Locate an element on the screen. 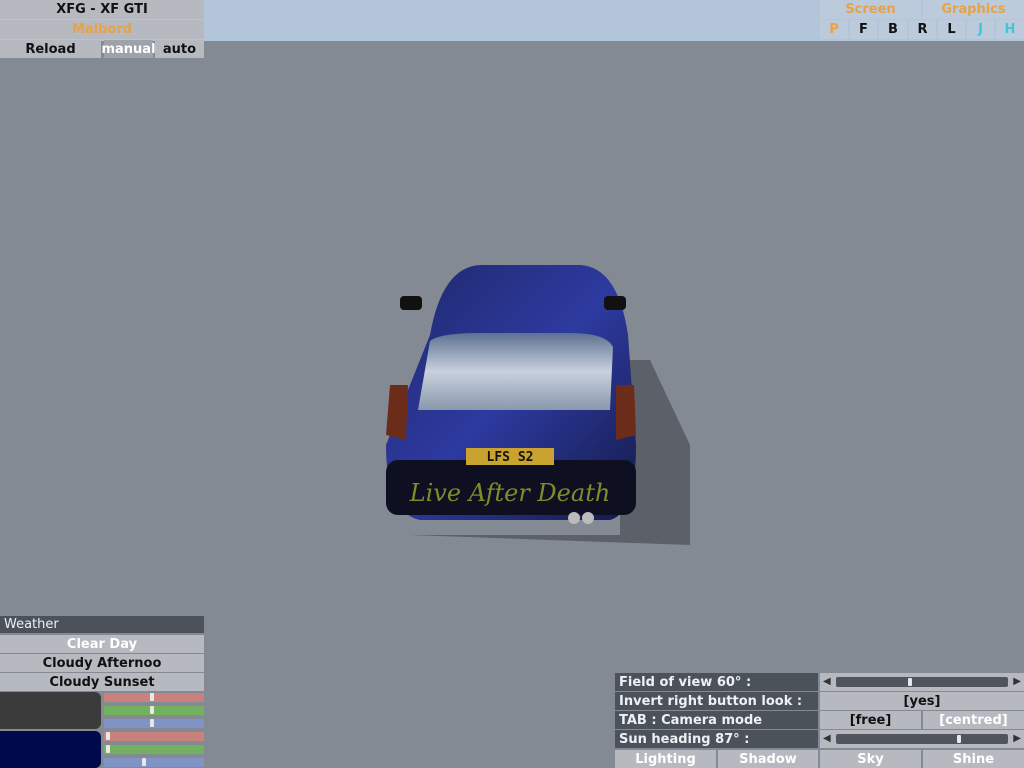 The height and width of the screenshot is (768, 1024). screen-tab: Screen is located at coordinates (870, 9).